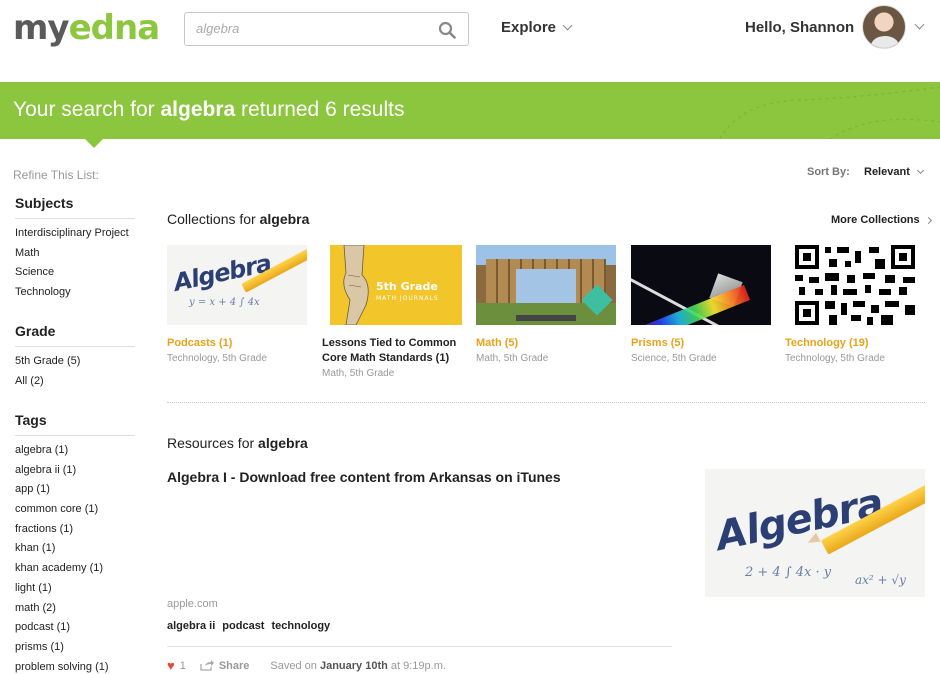 The width and height of the screenshot is (940, 674). Describe the element at coordinates (62, 453) in the screenshot. I see `filter-tag: algebra (1)` at that location.